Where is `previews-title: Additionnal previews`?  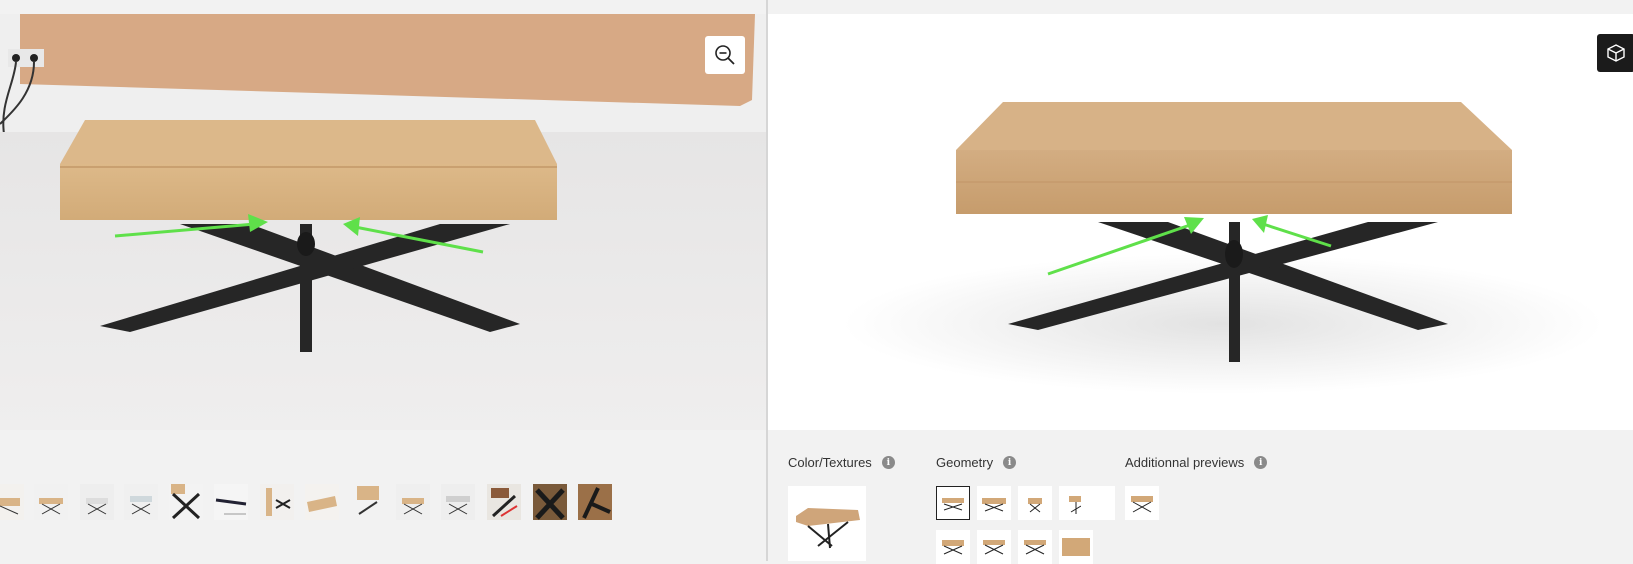 previews-title: Additionnal previews is located at coordinates (1185, 462).